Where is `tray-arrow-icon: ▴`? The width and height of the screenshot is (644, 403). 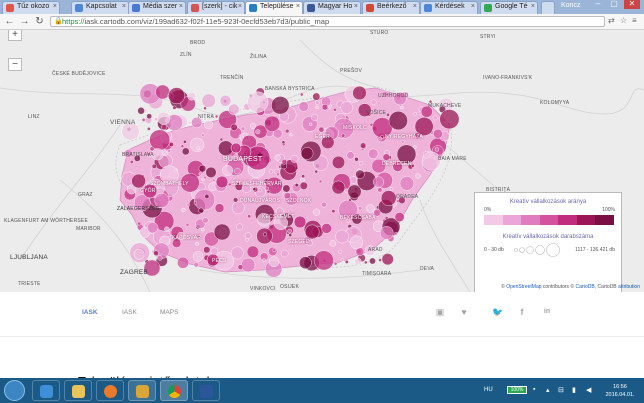
tray-arrow-icon: ▴ is located at coordinates (548, 390).